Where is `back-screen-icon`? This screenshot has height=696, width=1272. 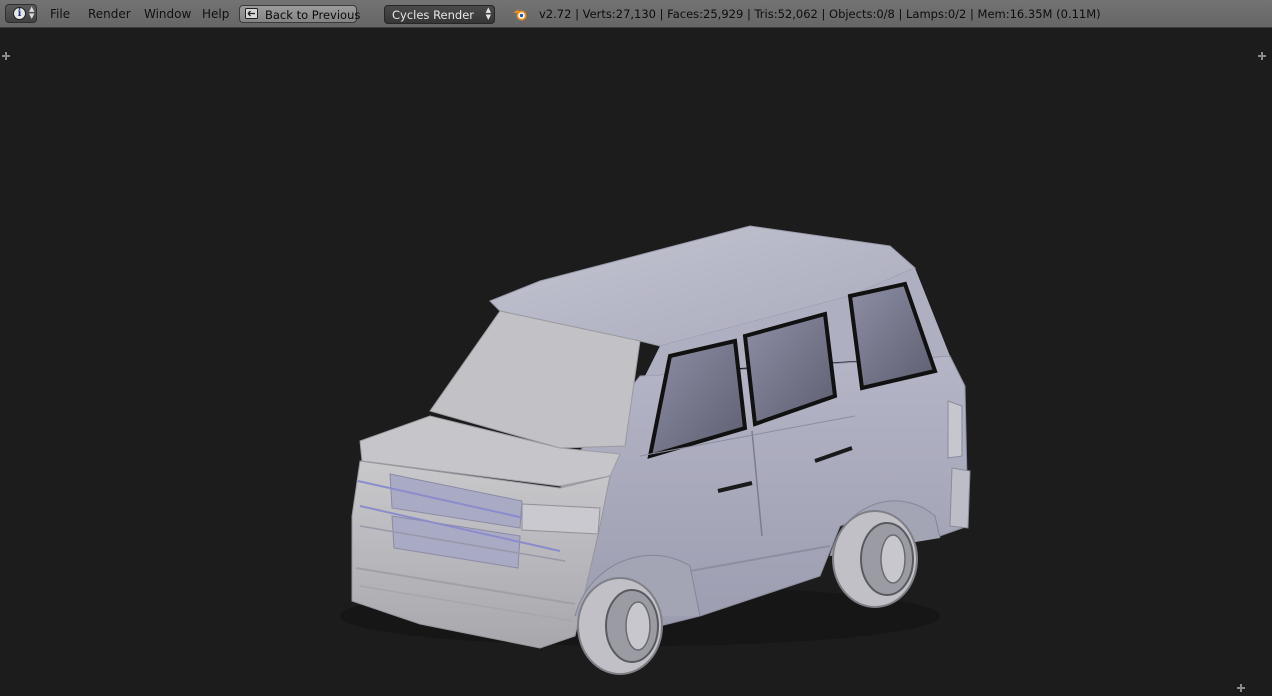 back-screen-icon is located at coordinates (251, 13).